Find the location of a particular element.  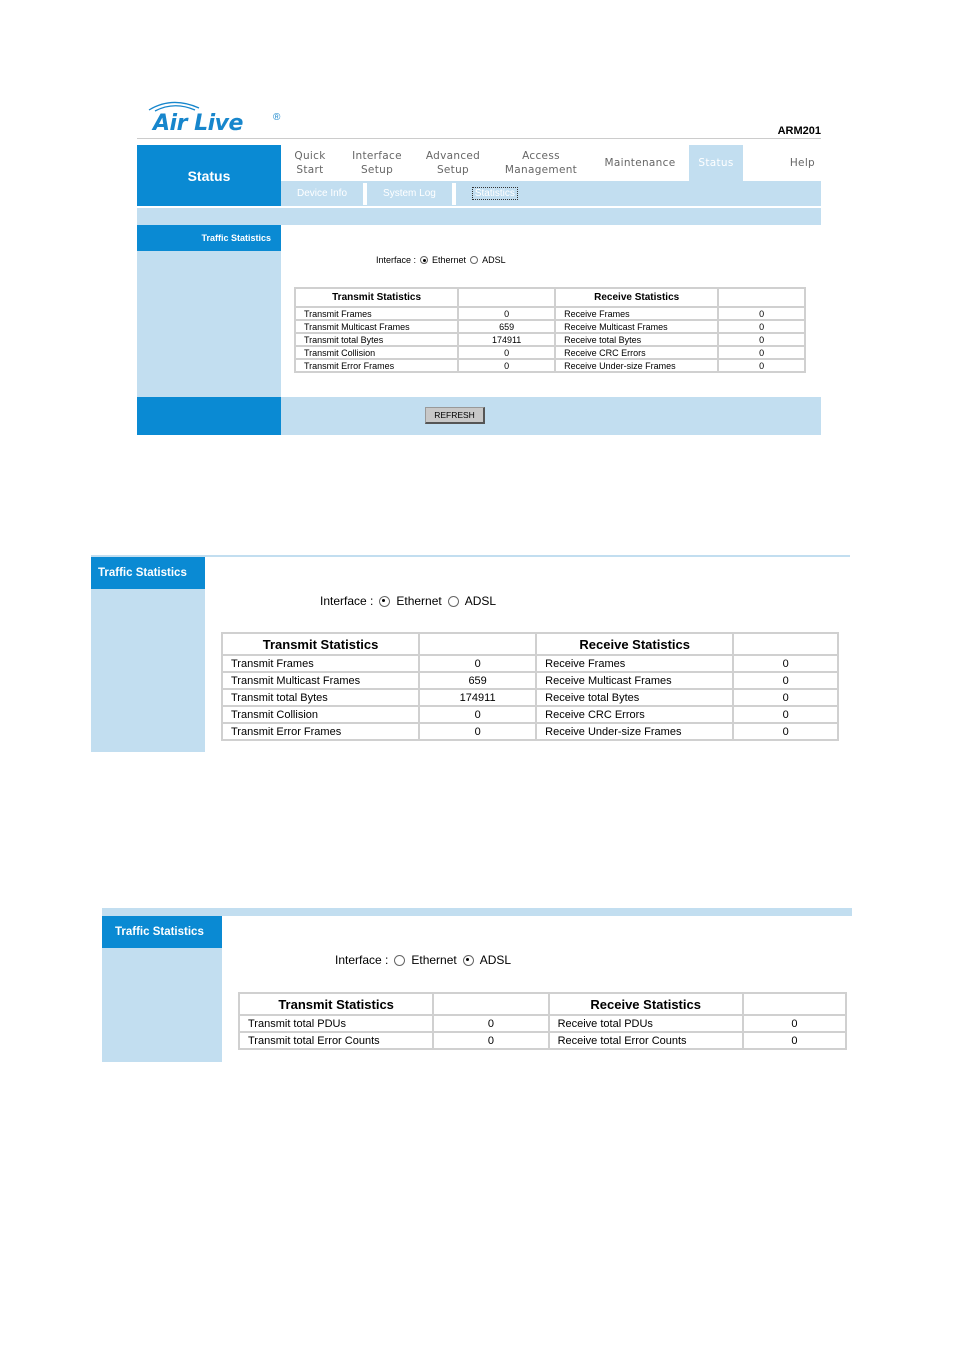

nav-status: Status is located at coordinates (716, 163).